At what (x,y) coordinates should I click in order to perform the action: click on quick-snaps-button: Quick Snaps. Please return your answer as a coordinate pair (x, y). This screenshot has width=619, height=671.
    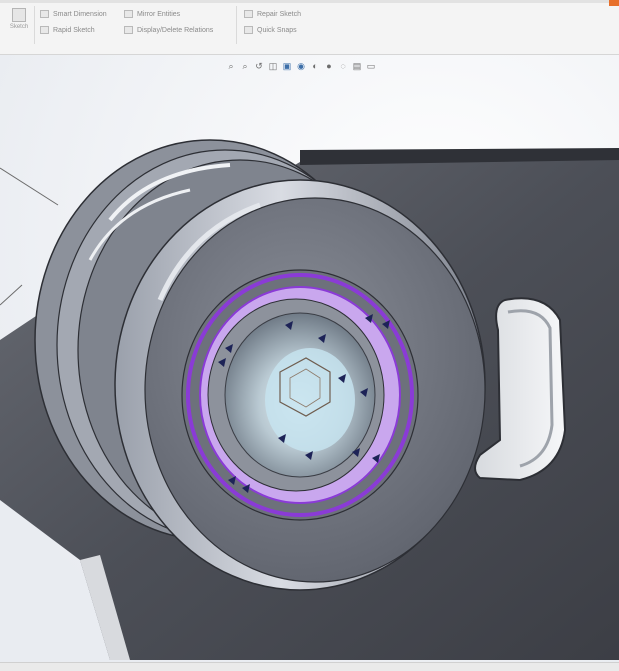
    Looking at the image, I should click on (270, 30).